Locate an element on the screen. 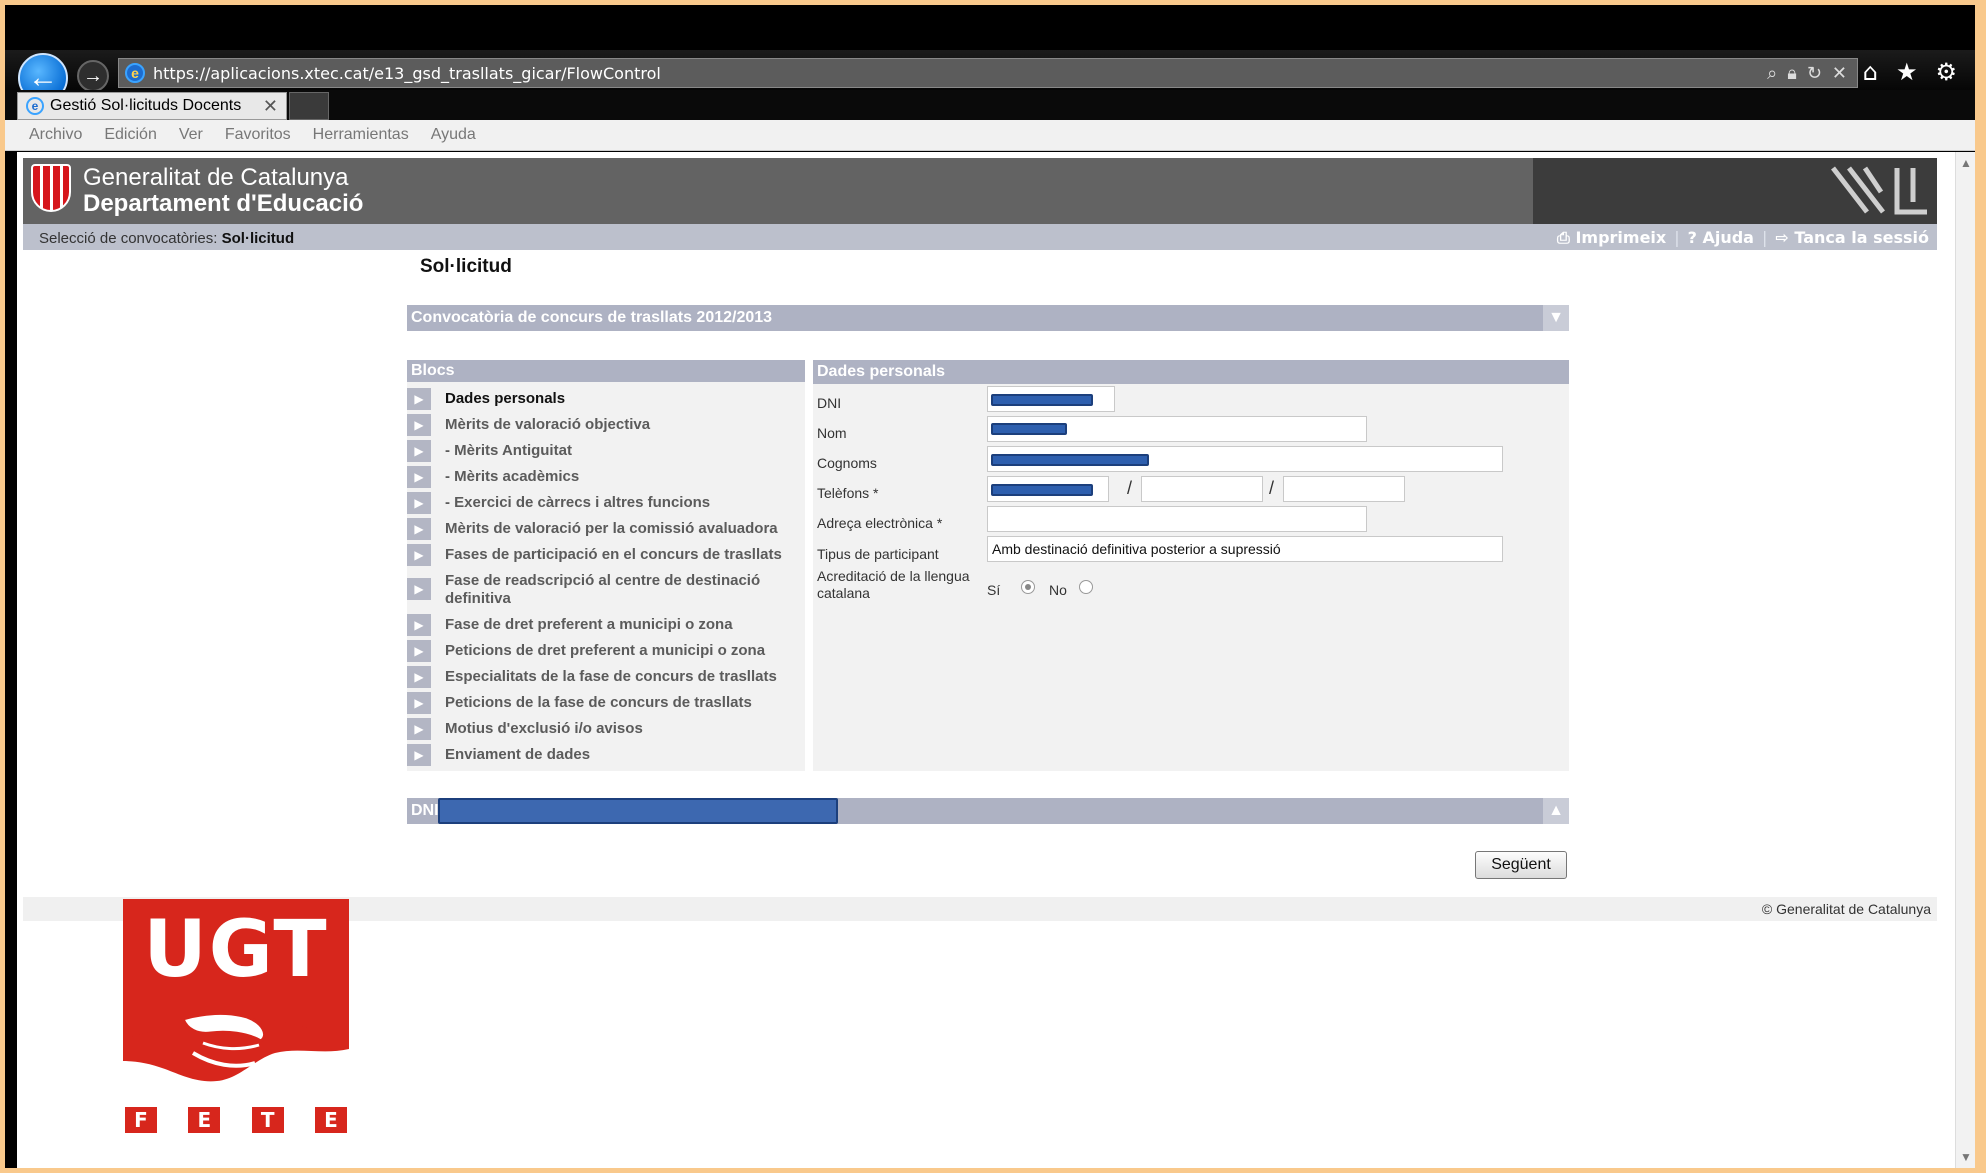 The height and width of the screenshot is (1173, 1986). telefon-3-field is located at coordinates (1344, 489).